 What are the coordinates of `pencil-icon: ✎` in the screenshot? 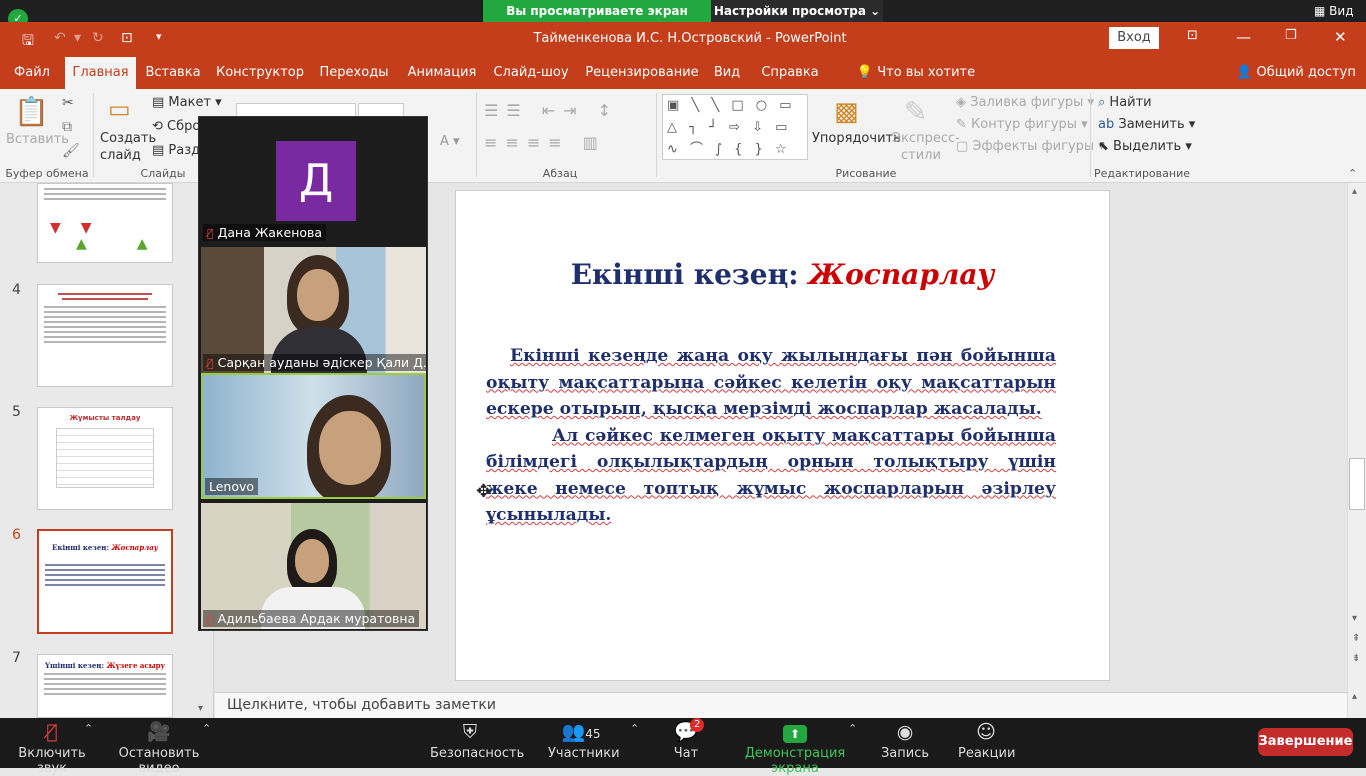 It's located at (964, 124).